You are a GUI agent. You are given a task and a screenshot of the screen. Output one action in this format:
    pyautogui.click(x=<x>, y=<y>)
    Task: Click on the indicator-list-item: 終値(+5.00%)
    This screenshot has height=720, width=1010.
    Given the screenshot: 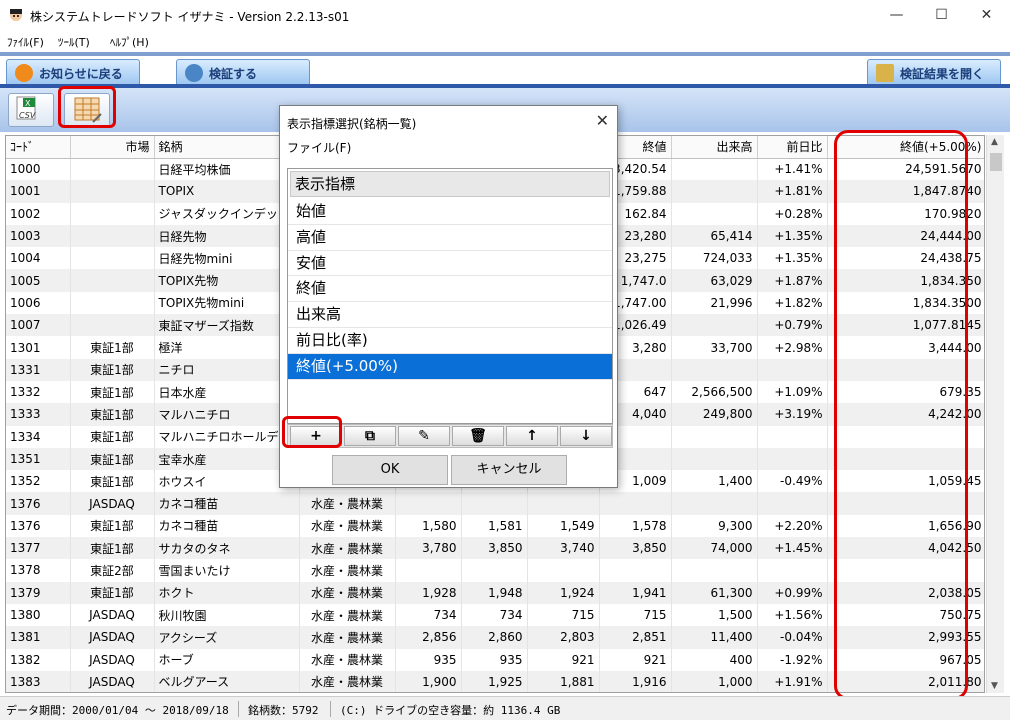 What is the action you would take?
    pyautogui.click(x=450, y=366)
    